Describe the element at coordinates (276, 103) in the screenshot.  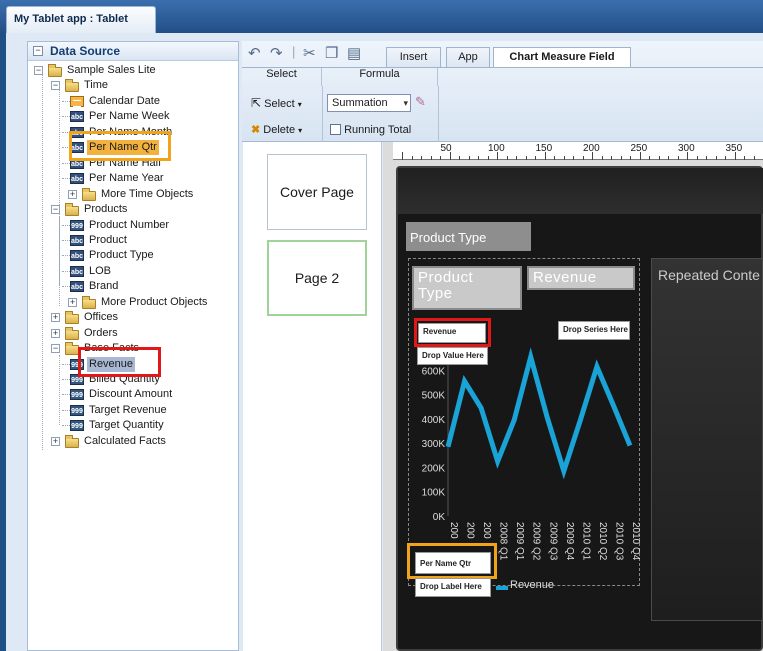
I see `select-button: ⇱ Select ▾` at that location.